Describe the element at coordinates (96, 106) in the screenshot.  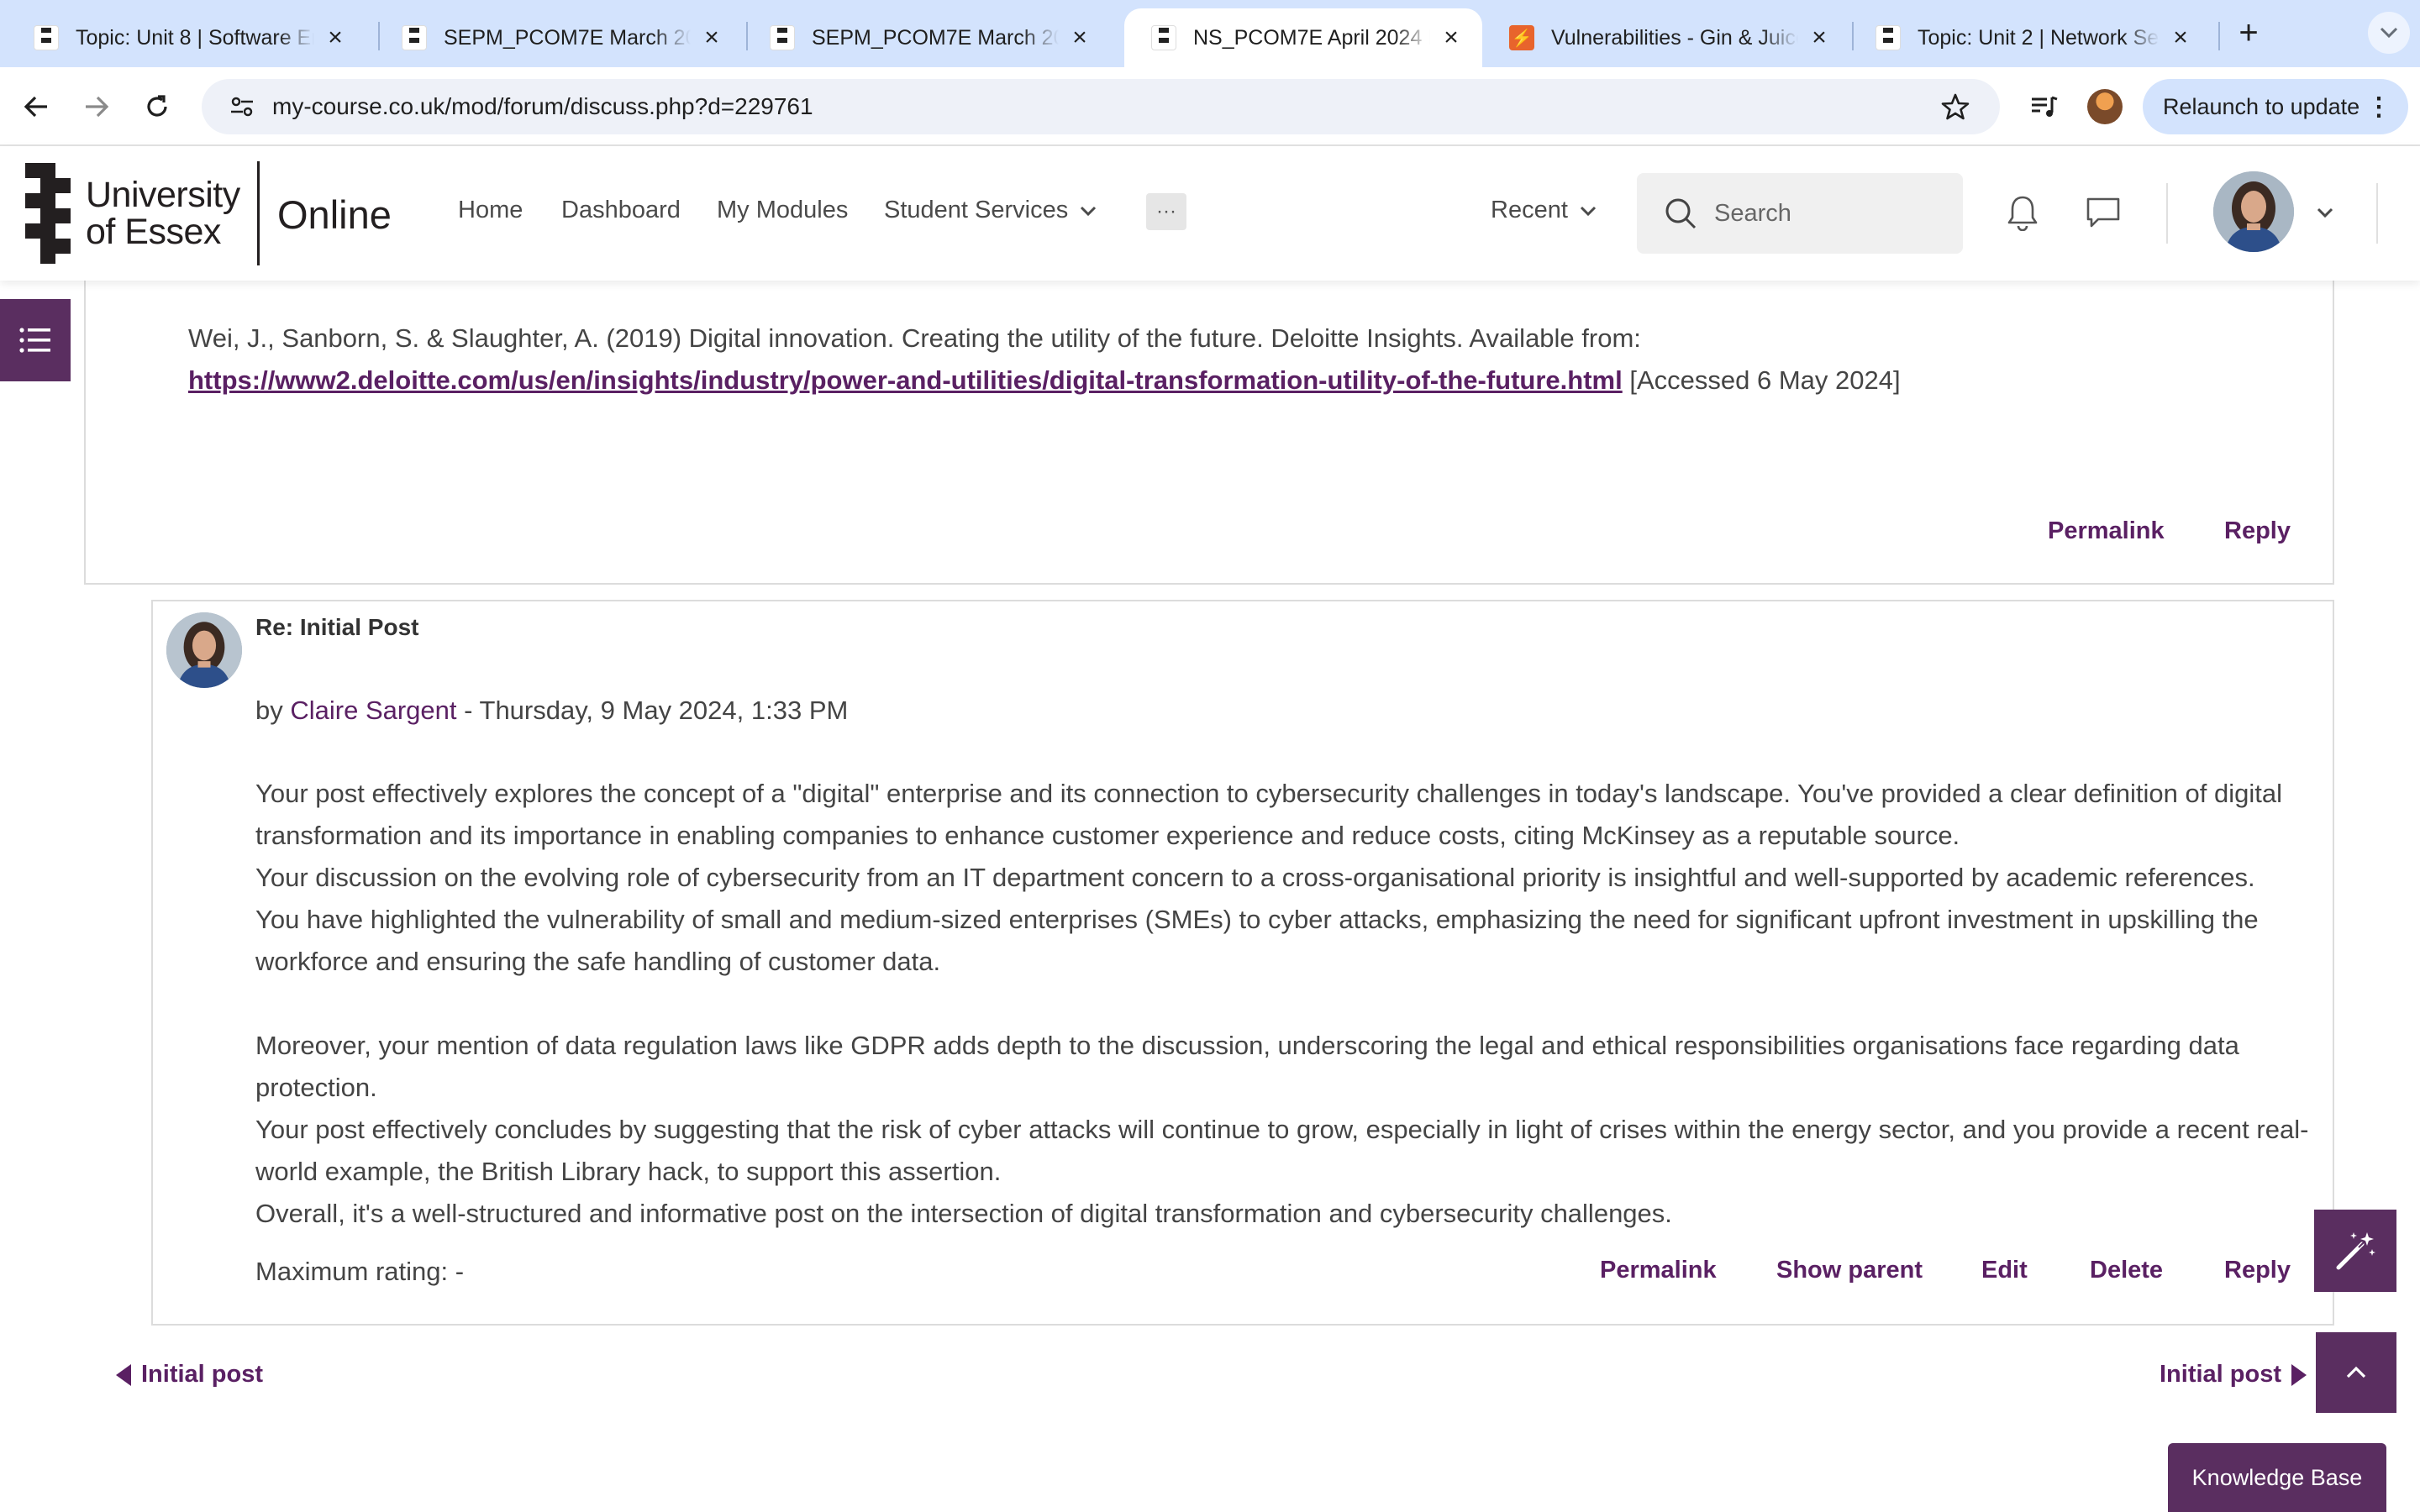
I see `forward-arrow-icon` at that location.